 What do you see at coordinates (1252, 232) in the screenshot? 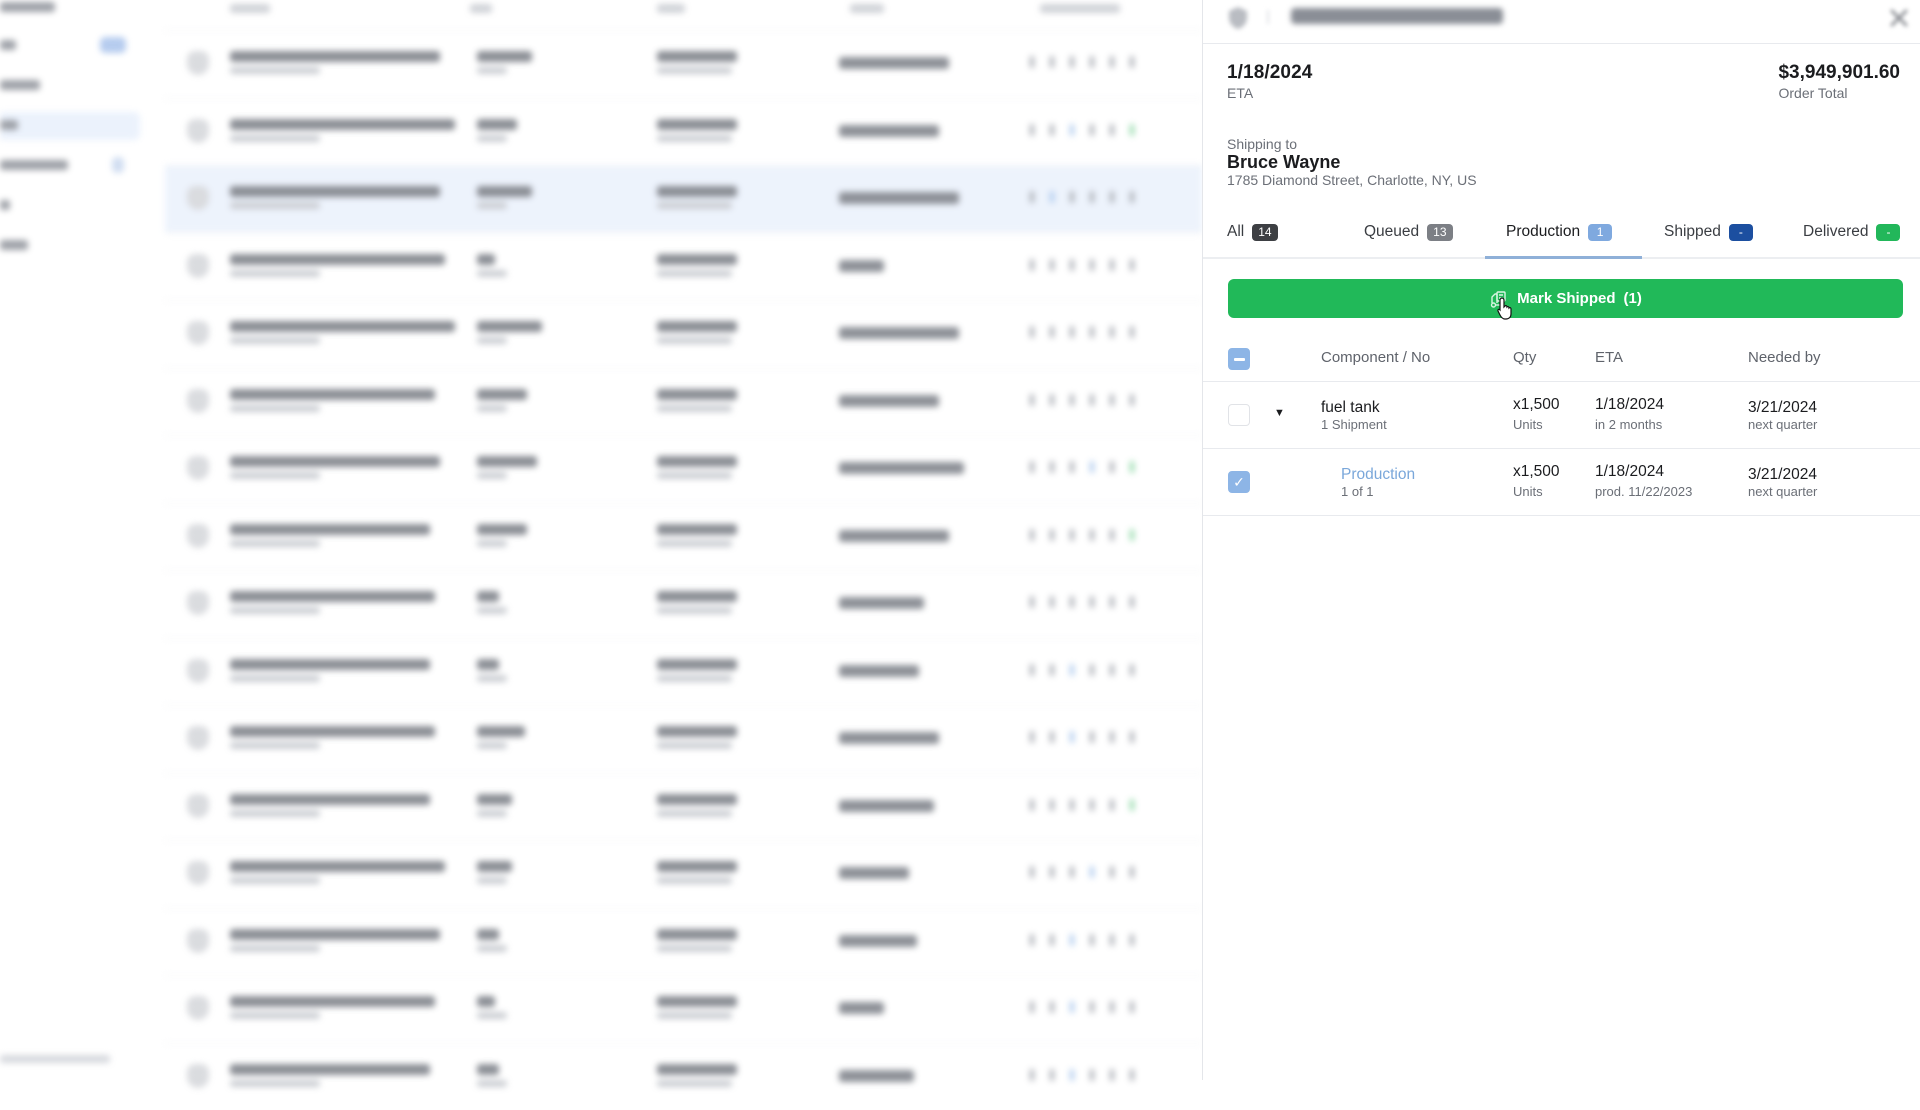
I see `tab-all: All 14` at bounding box center [1252, 232].